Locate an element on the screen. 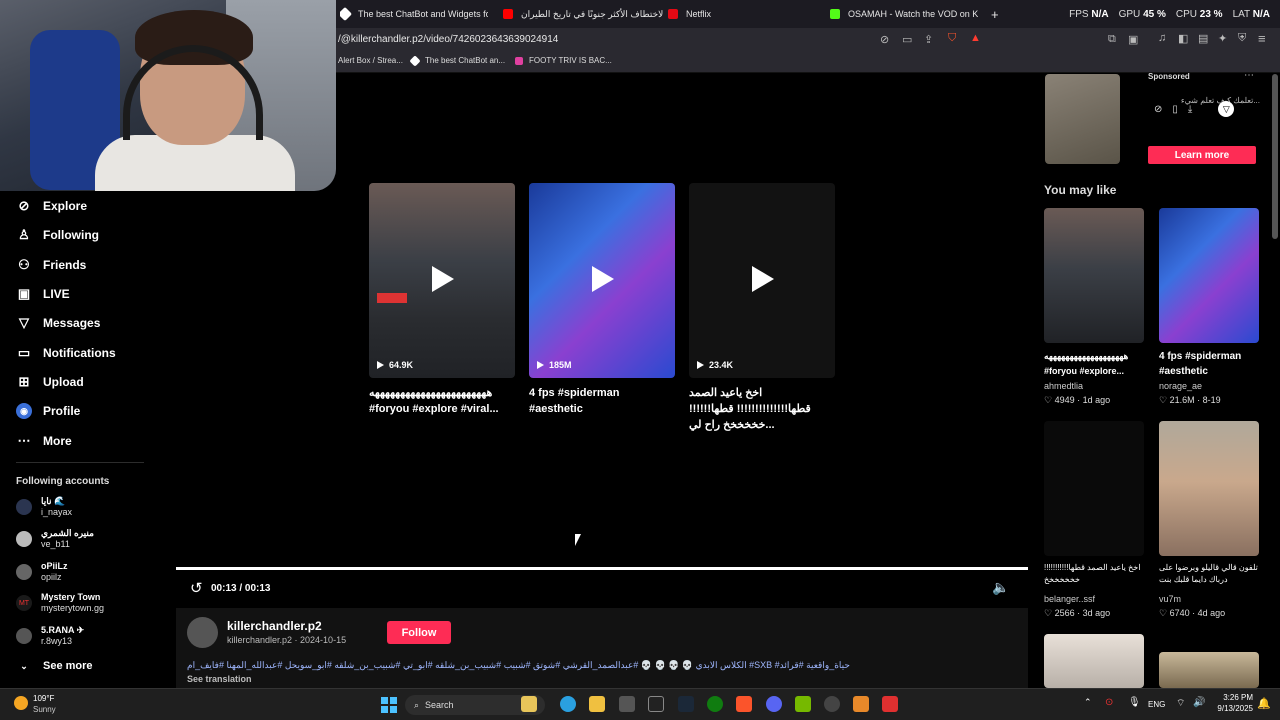 This screenshot has height=720, width=1280. nav-following: ♙ Following is located at coordinates (57, 235).